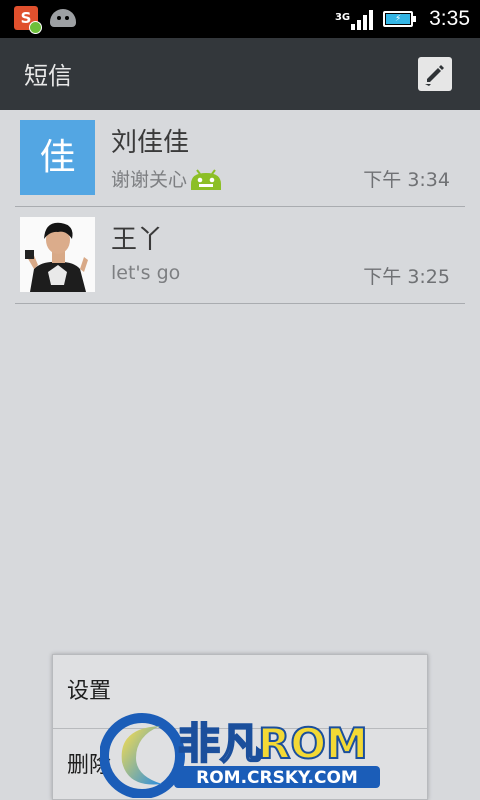 This screenshot has height=800, width=480. I want to click on status-clock: 3:35, so click(449, 18).